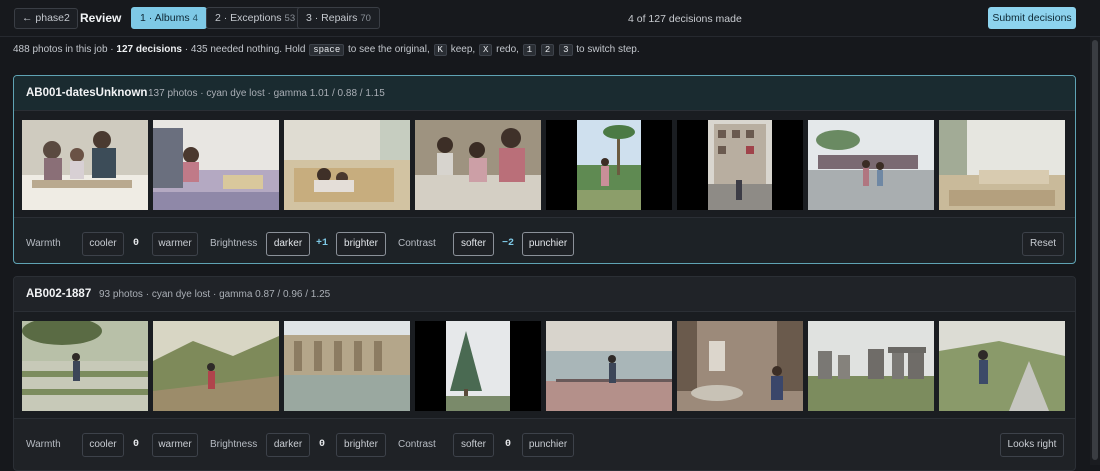 The image size is (1100, 471). I want to click on tab-exceptions-count: 53, so click(290, 18).